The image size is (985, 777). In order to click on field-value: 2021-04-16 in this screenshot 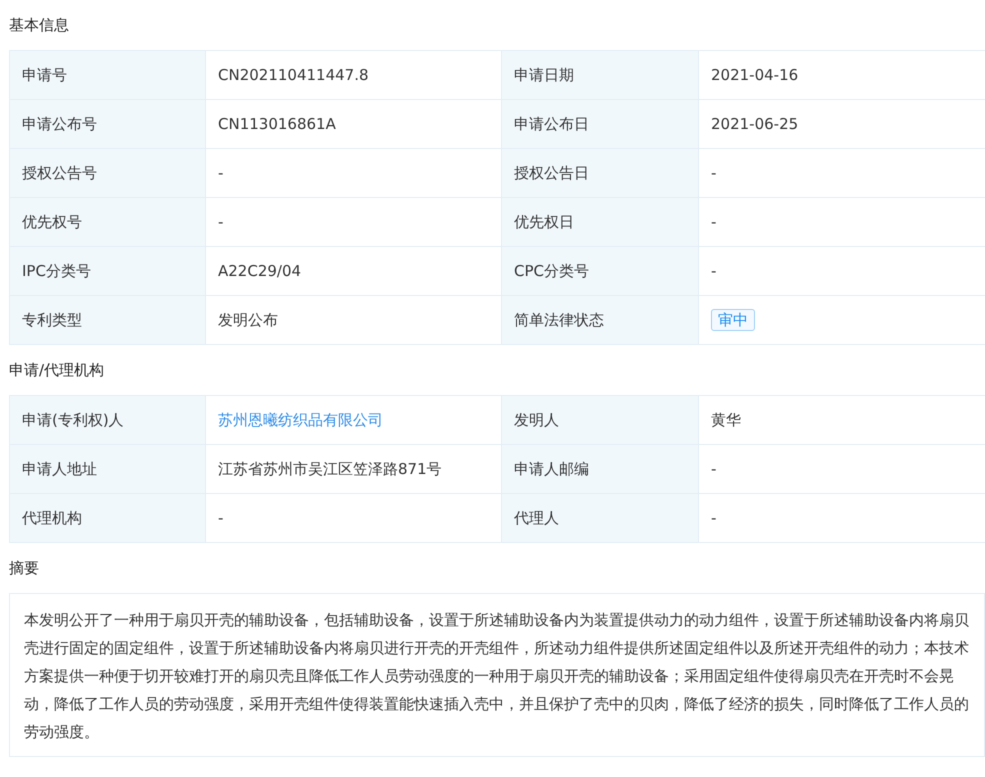, I will do `click(754, 75)`.